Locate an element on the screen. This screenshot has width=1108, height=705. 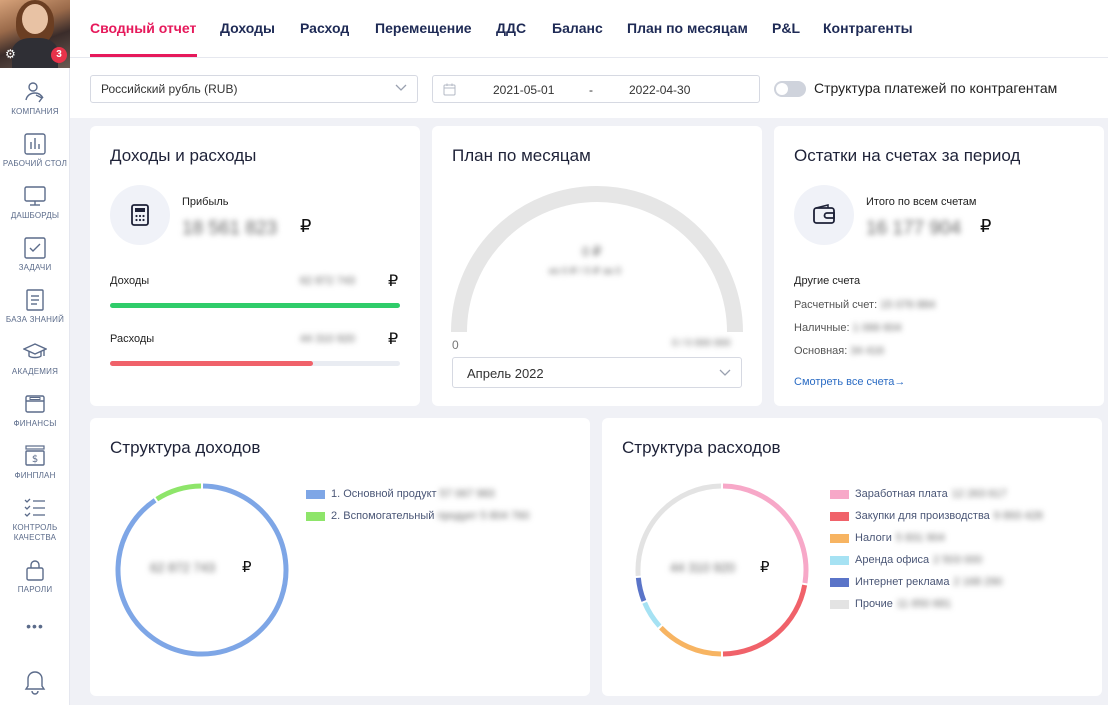
legend-label: Прочие is located at coordinates (874, 604).